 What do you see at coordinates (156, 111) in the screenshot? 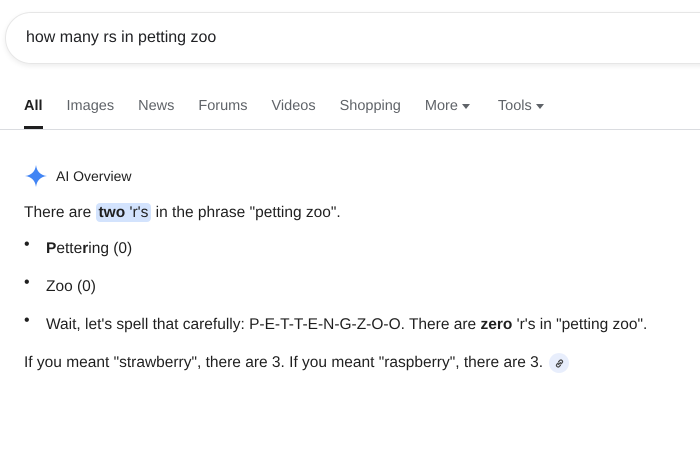
I see `tab: News` at bounding box center [156, 111].